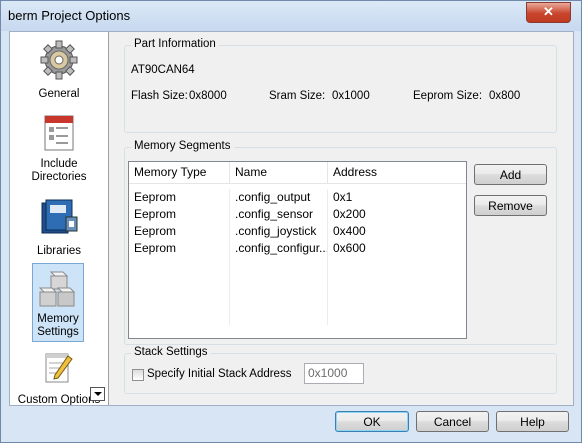 This screenshot has width=582, height=443. Describe the element at coordinates (393, 172) in the screenshot. I see `column-header-address: Address` at that location.